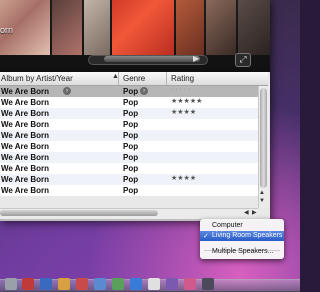 The height and width of the screenshot is (292, 320). I want to click on play-arrow-icon: ▶, so click(196, 58).